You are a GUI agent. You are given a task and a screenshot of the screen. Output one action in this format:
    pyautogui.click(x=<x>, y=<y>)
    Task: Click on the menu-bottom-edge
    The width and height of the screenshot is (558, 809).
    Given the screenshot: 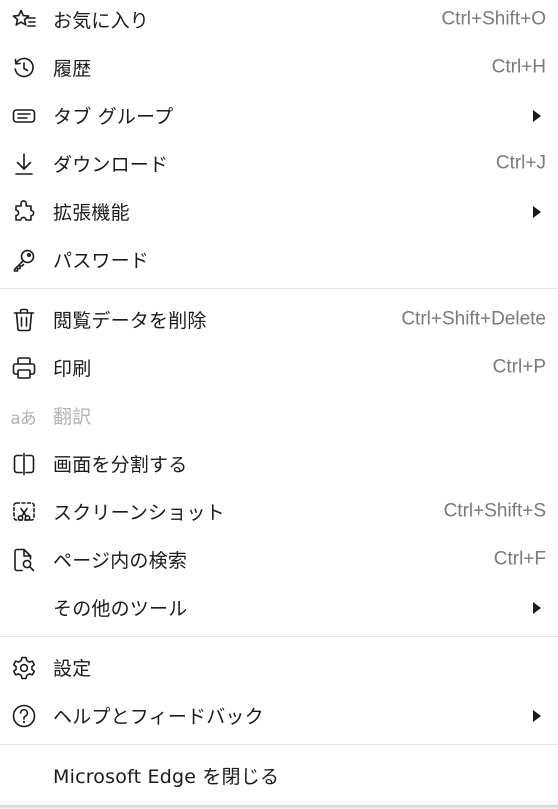 What is the action you would take?
    pyautogui.click(x=279, y=807)
    